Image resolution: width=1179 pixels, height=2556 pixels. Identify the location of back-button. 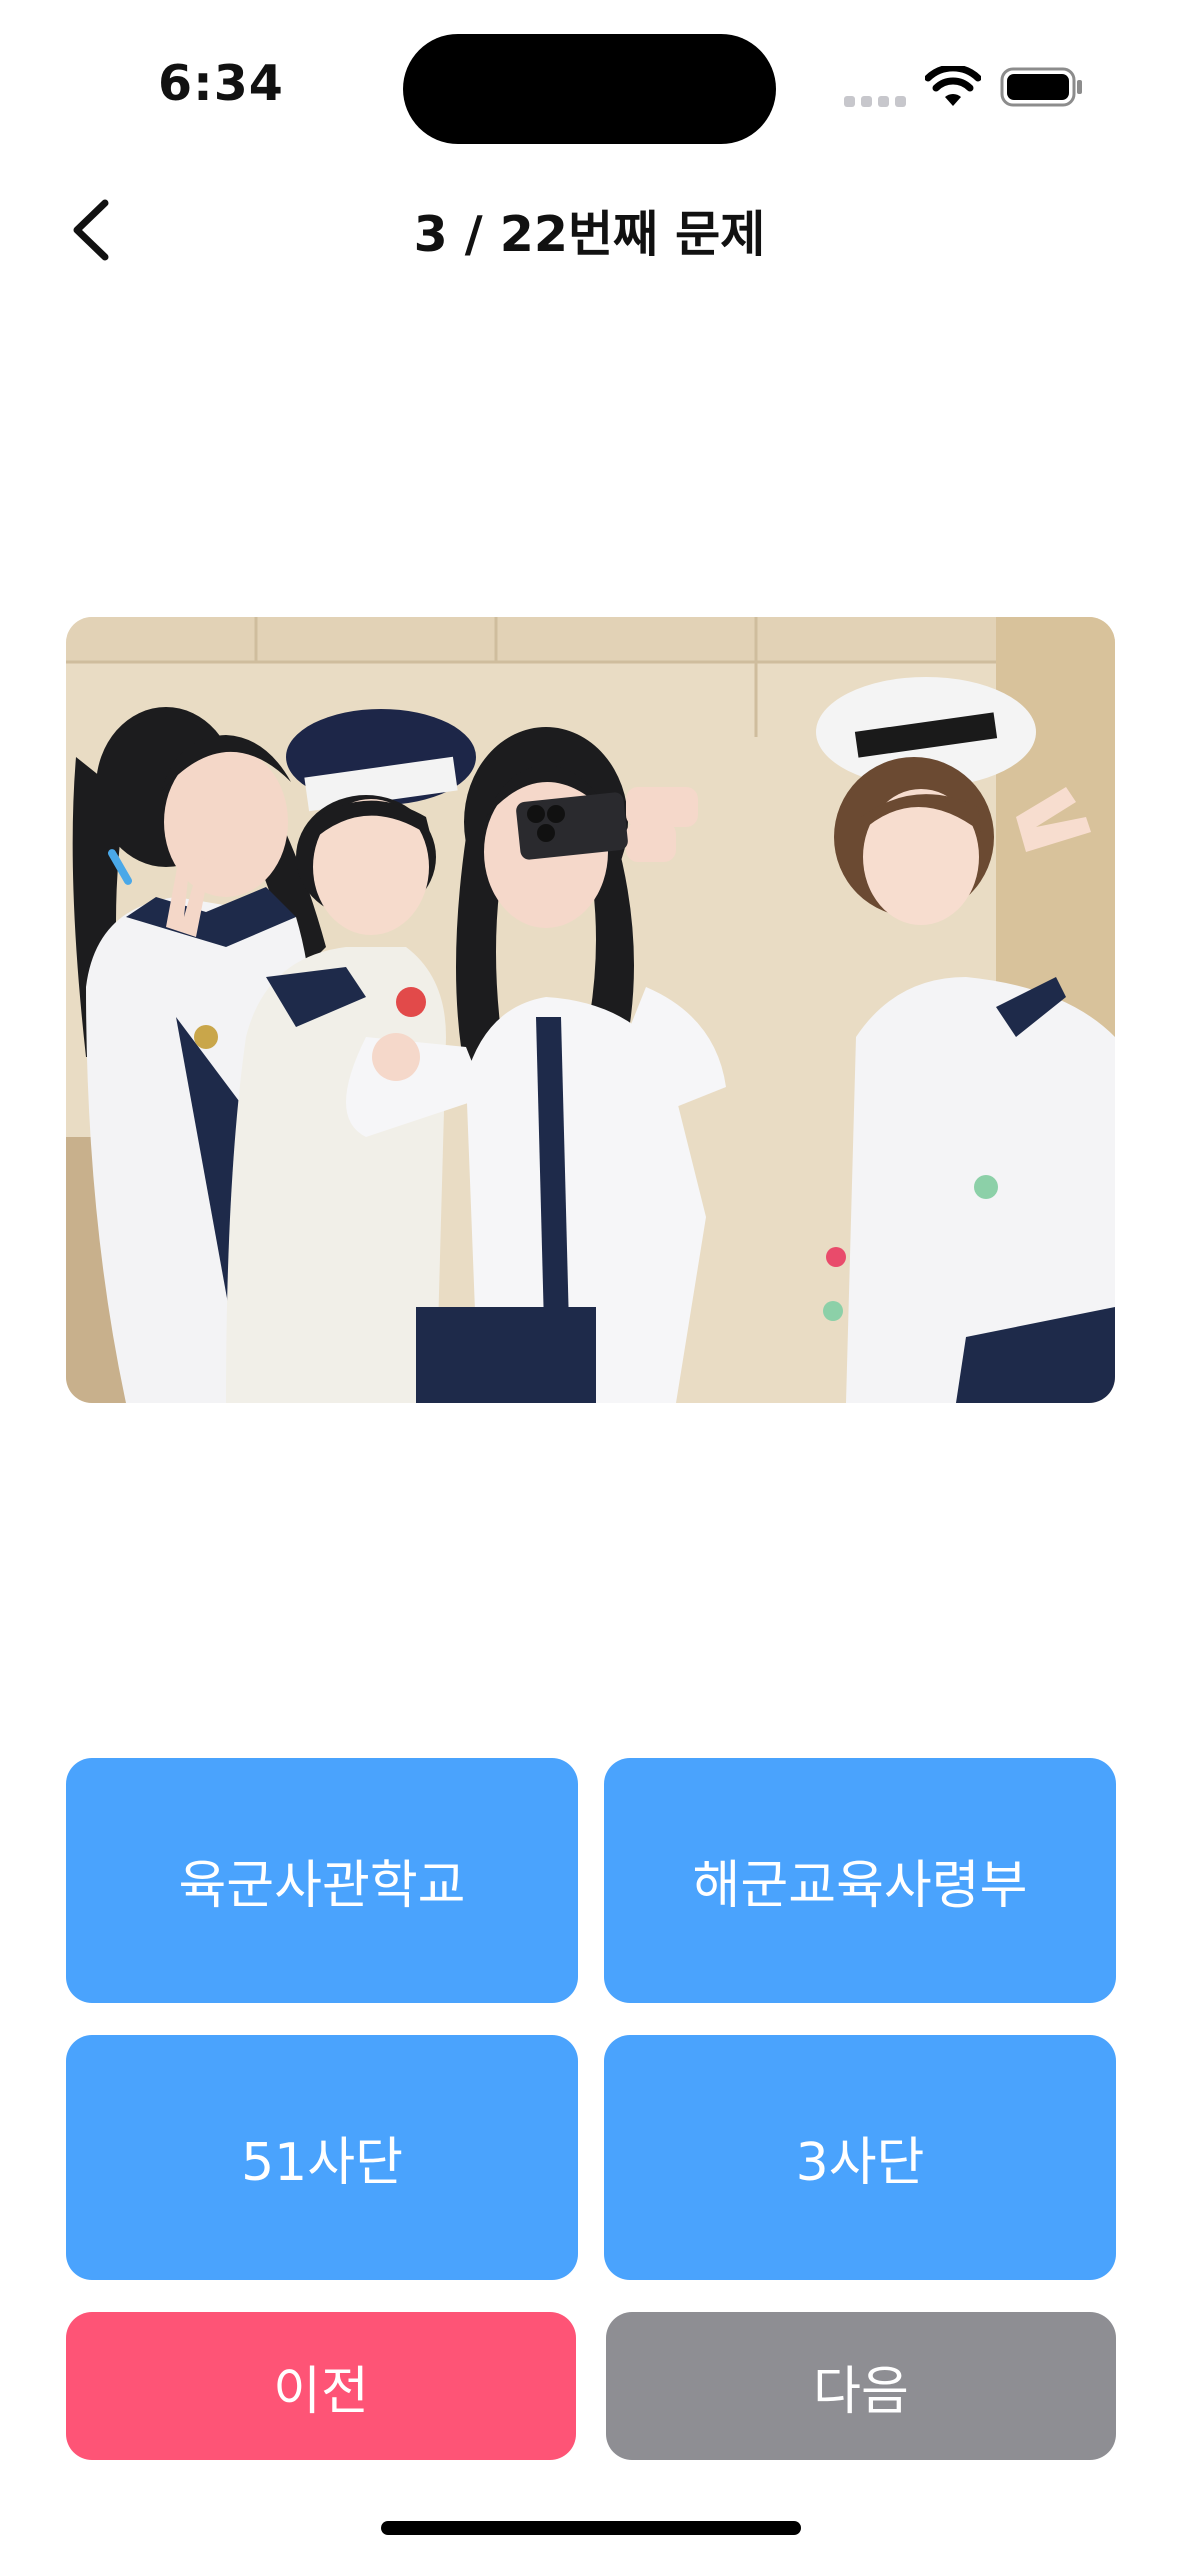
(91, 230).